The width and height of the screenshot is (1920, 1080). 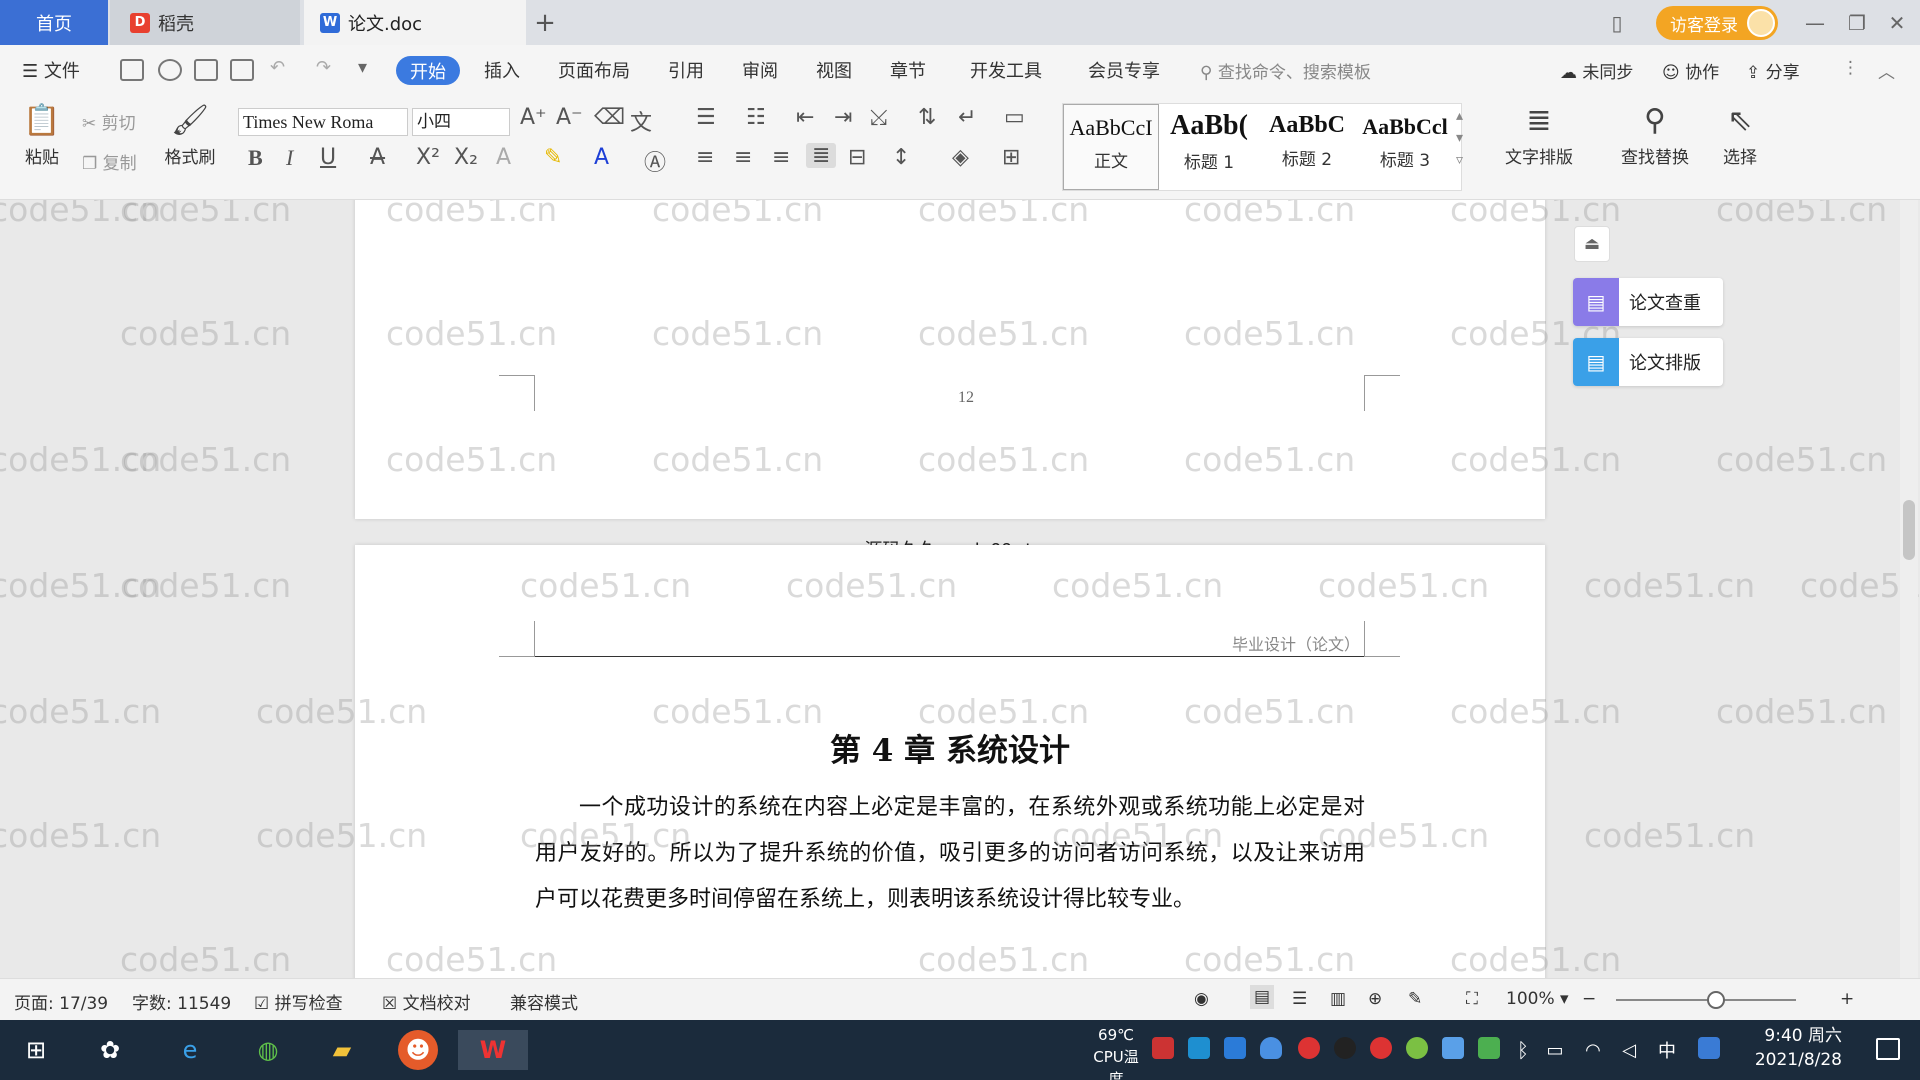 I want to click on underline-icon: U, so click(x=328, y=157).